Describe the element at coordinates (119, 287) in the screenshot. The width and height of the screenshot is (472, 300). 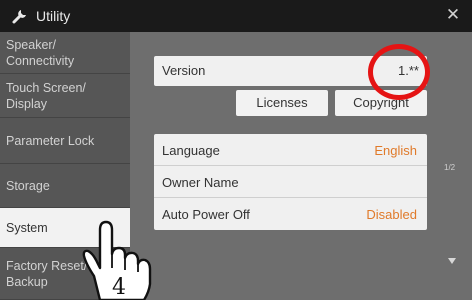
I see `step-number: 4` at that location.